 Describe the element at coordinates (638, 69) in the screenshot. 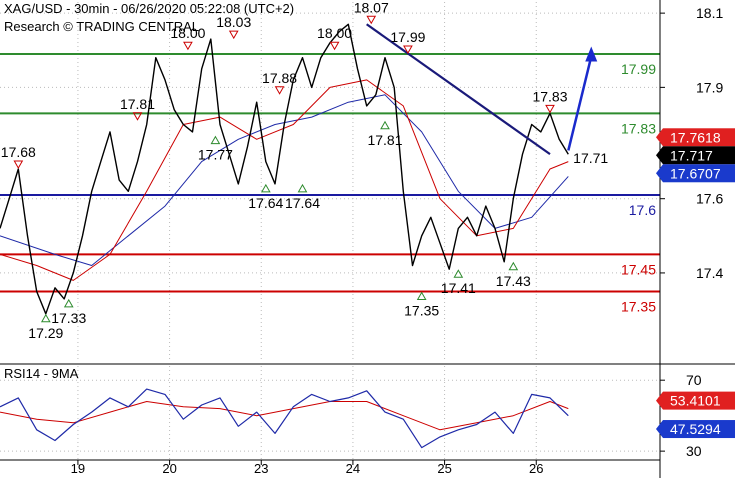

I see `level-label: 17.99` at that location.